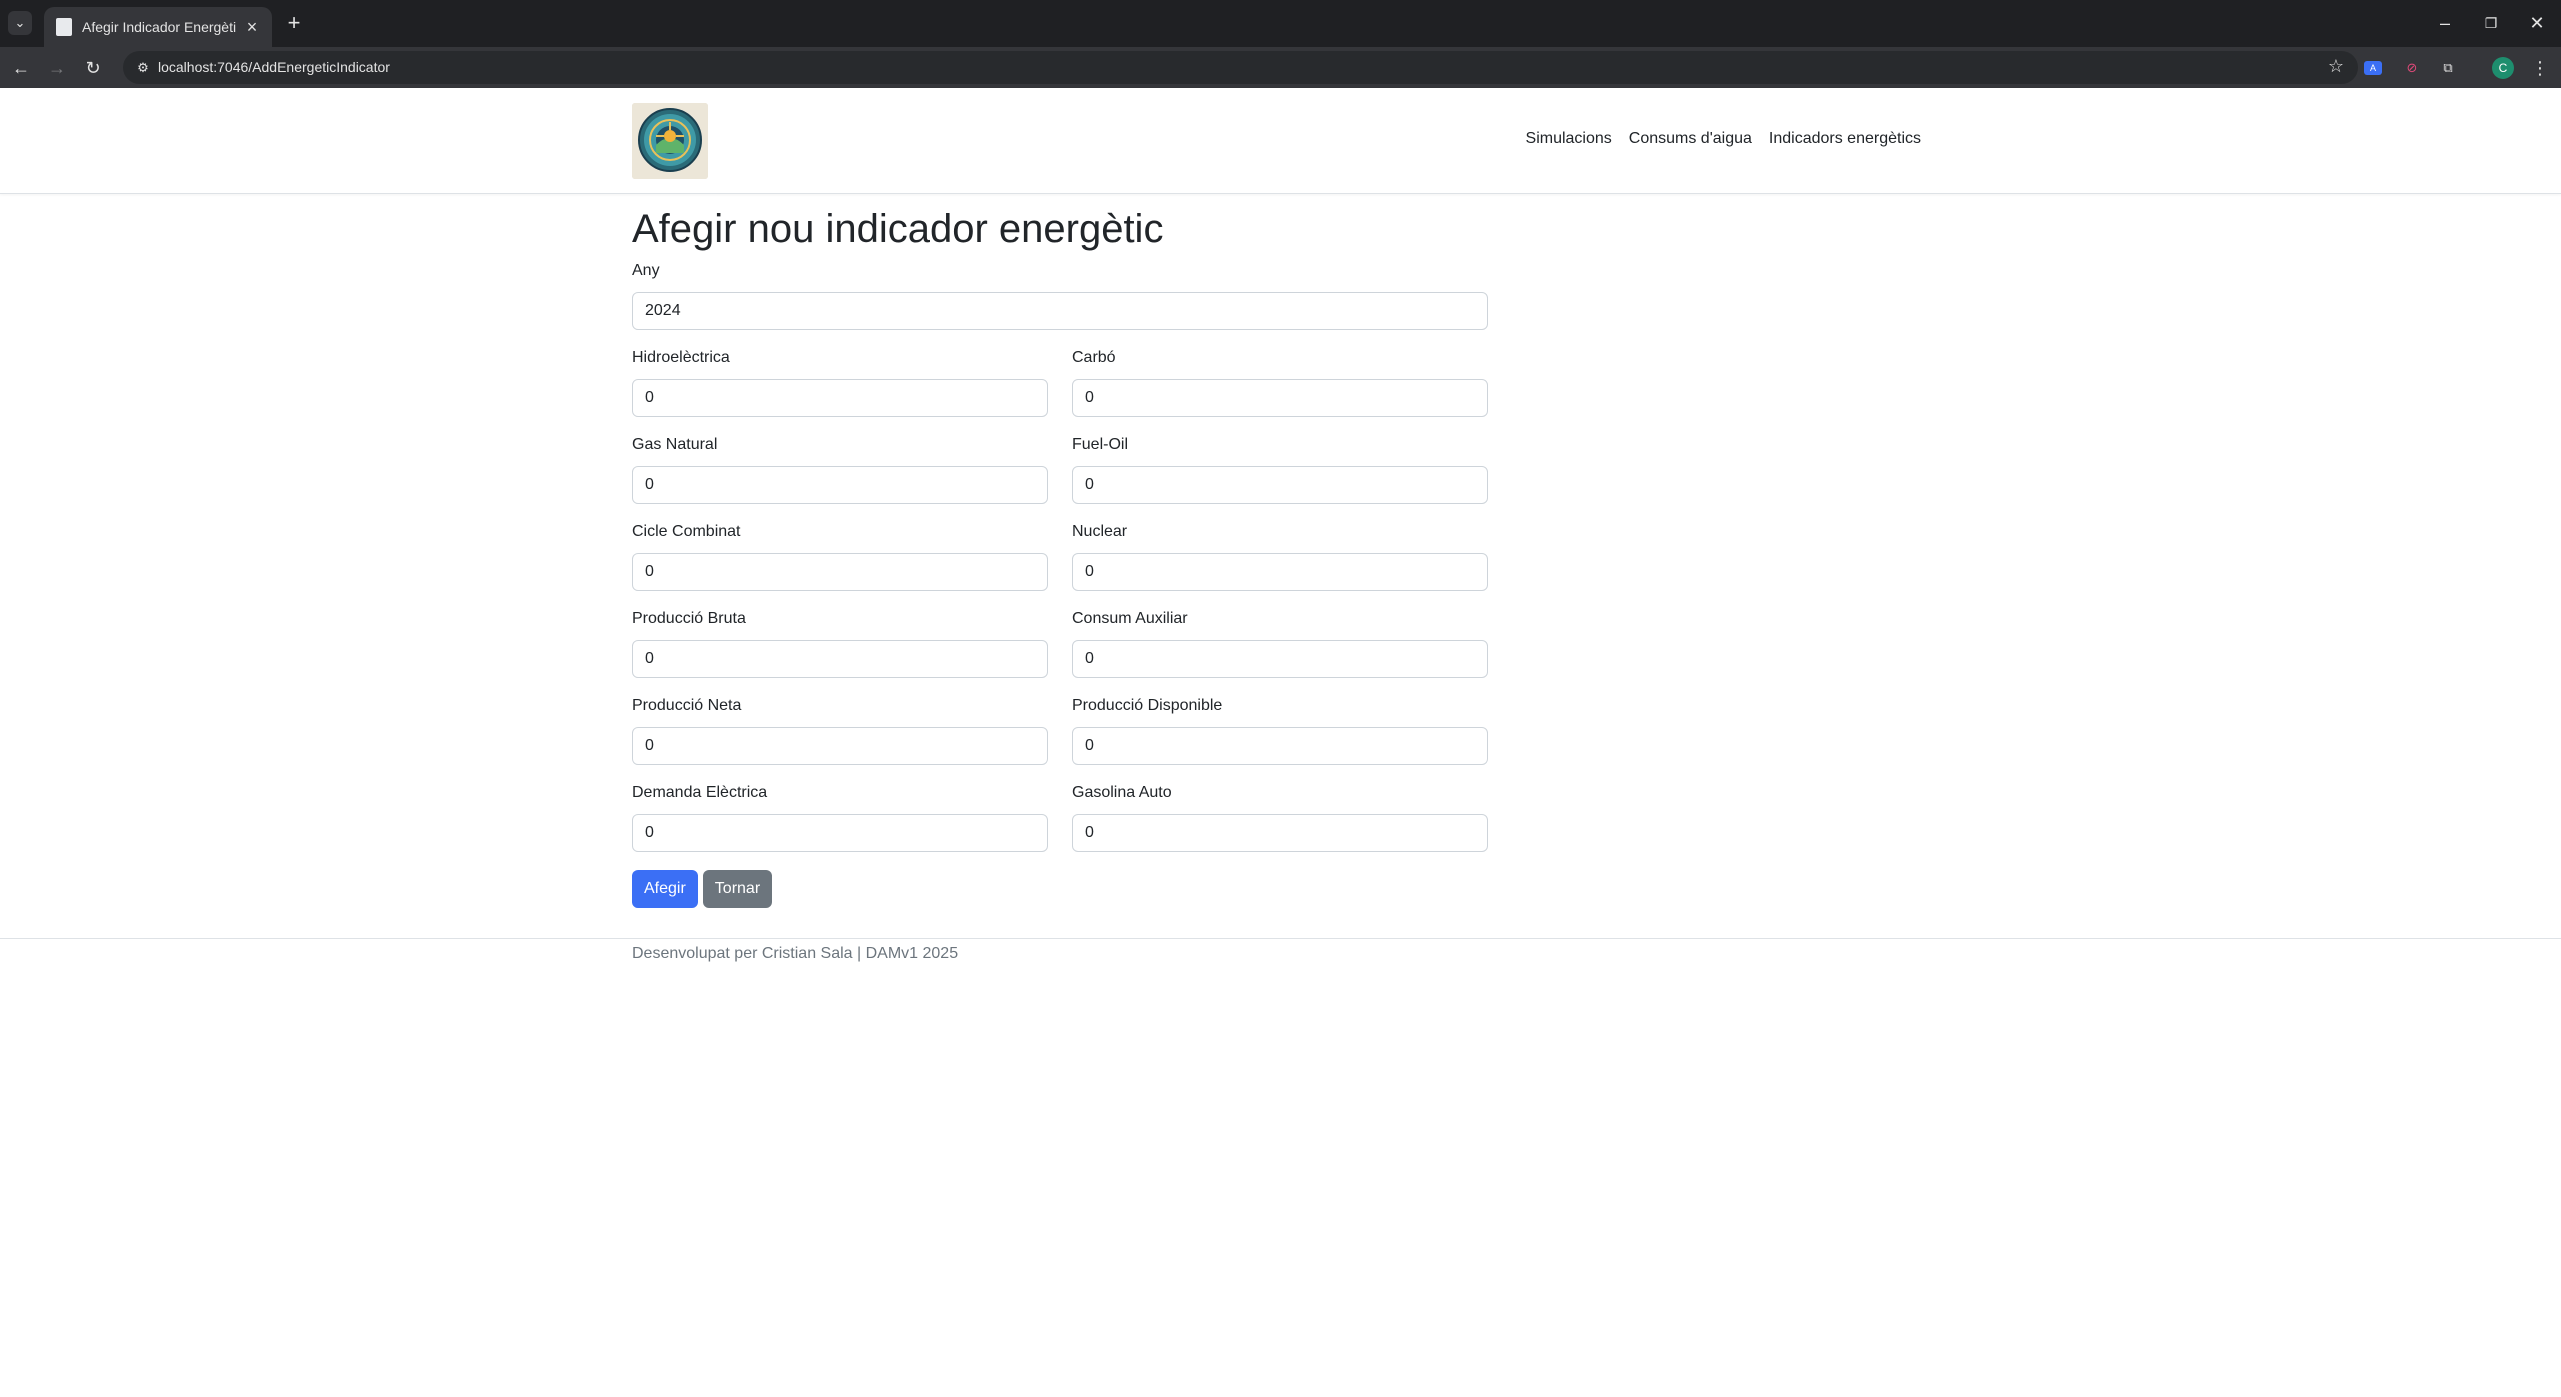 This screenshot has height=1397, width=2561. I want to click on demanda-electrica-label: Demanda Elèctrica, so click(700, 792).